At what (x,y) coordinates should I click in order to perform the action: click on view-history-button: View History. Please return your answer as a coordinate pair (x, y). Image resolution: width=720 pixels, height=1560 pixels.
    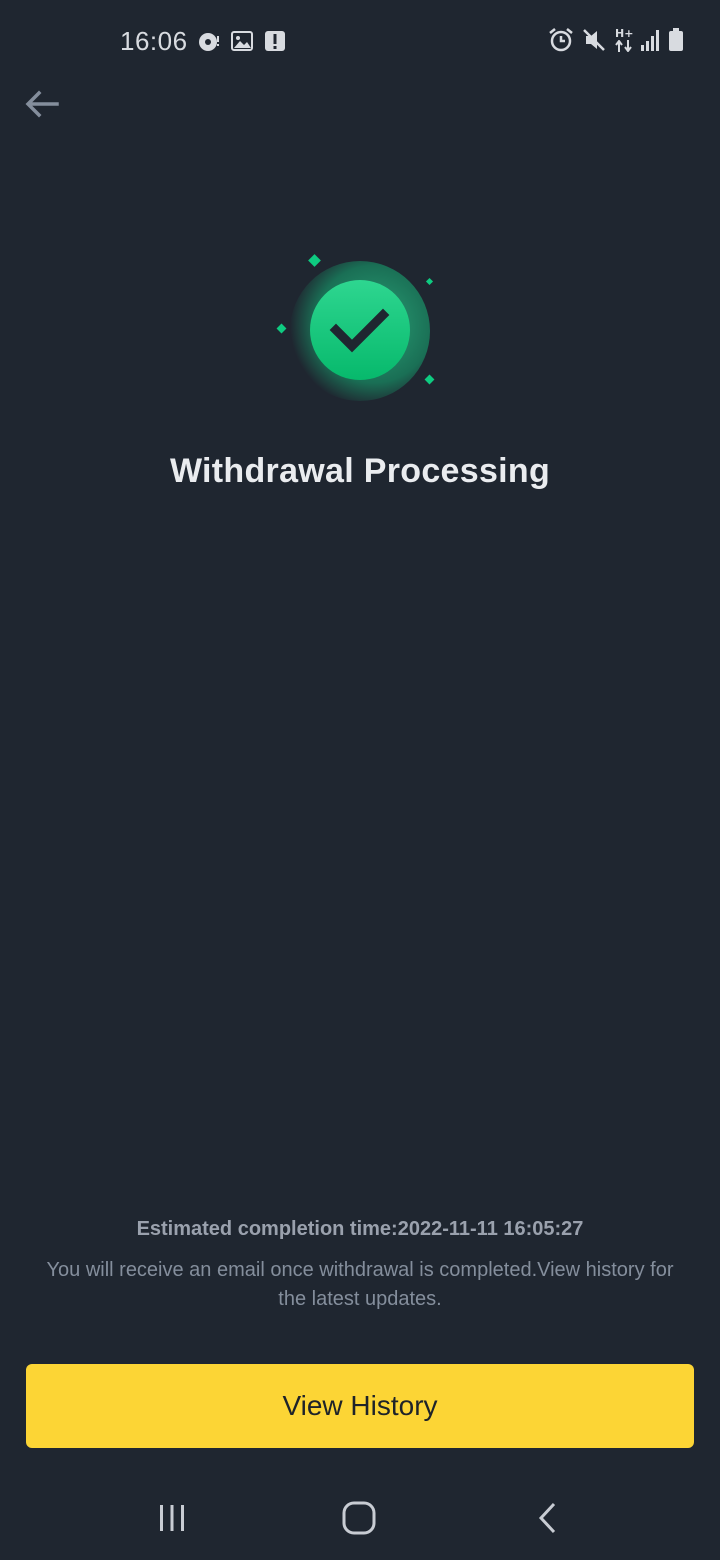
    Looking at the image, I should click on (360, 1406).